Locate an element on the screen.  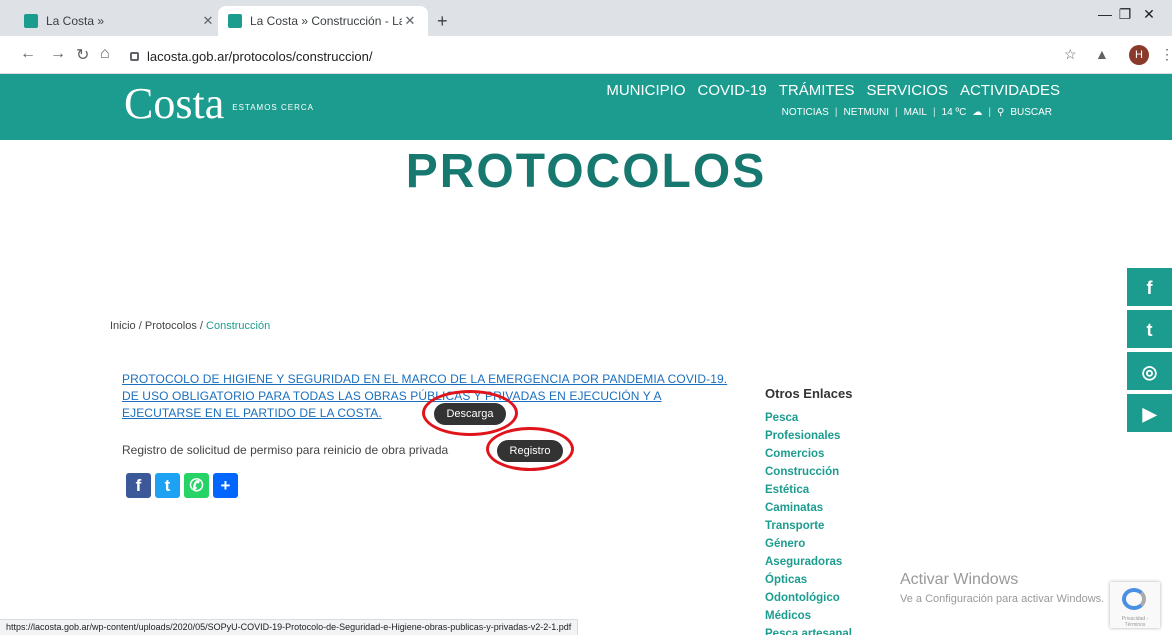
page-title: PROTOCOLOS is located at coordinates (586, 171).